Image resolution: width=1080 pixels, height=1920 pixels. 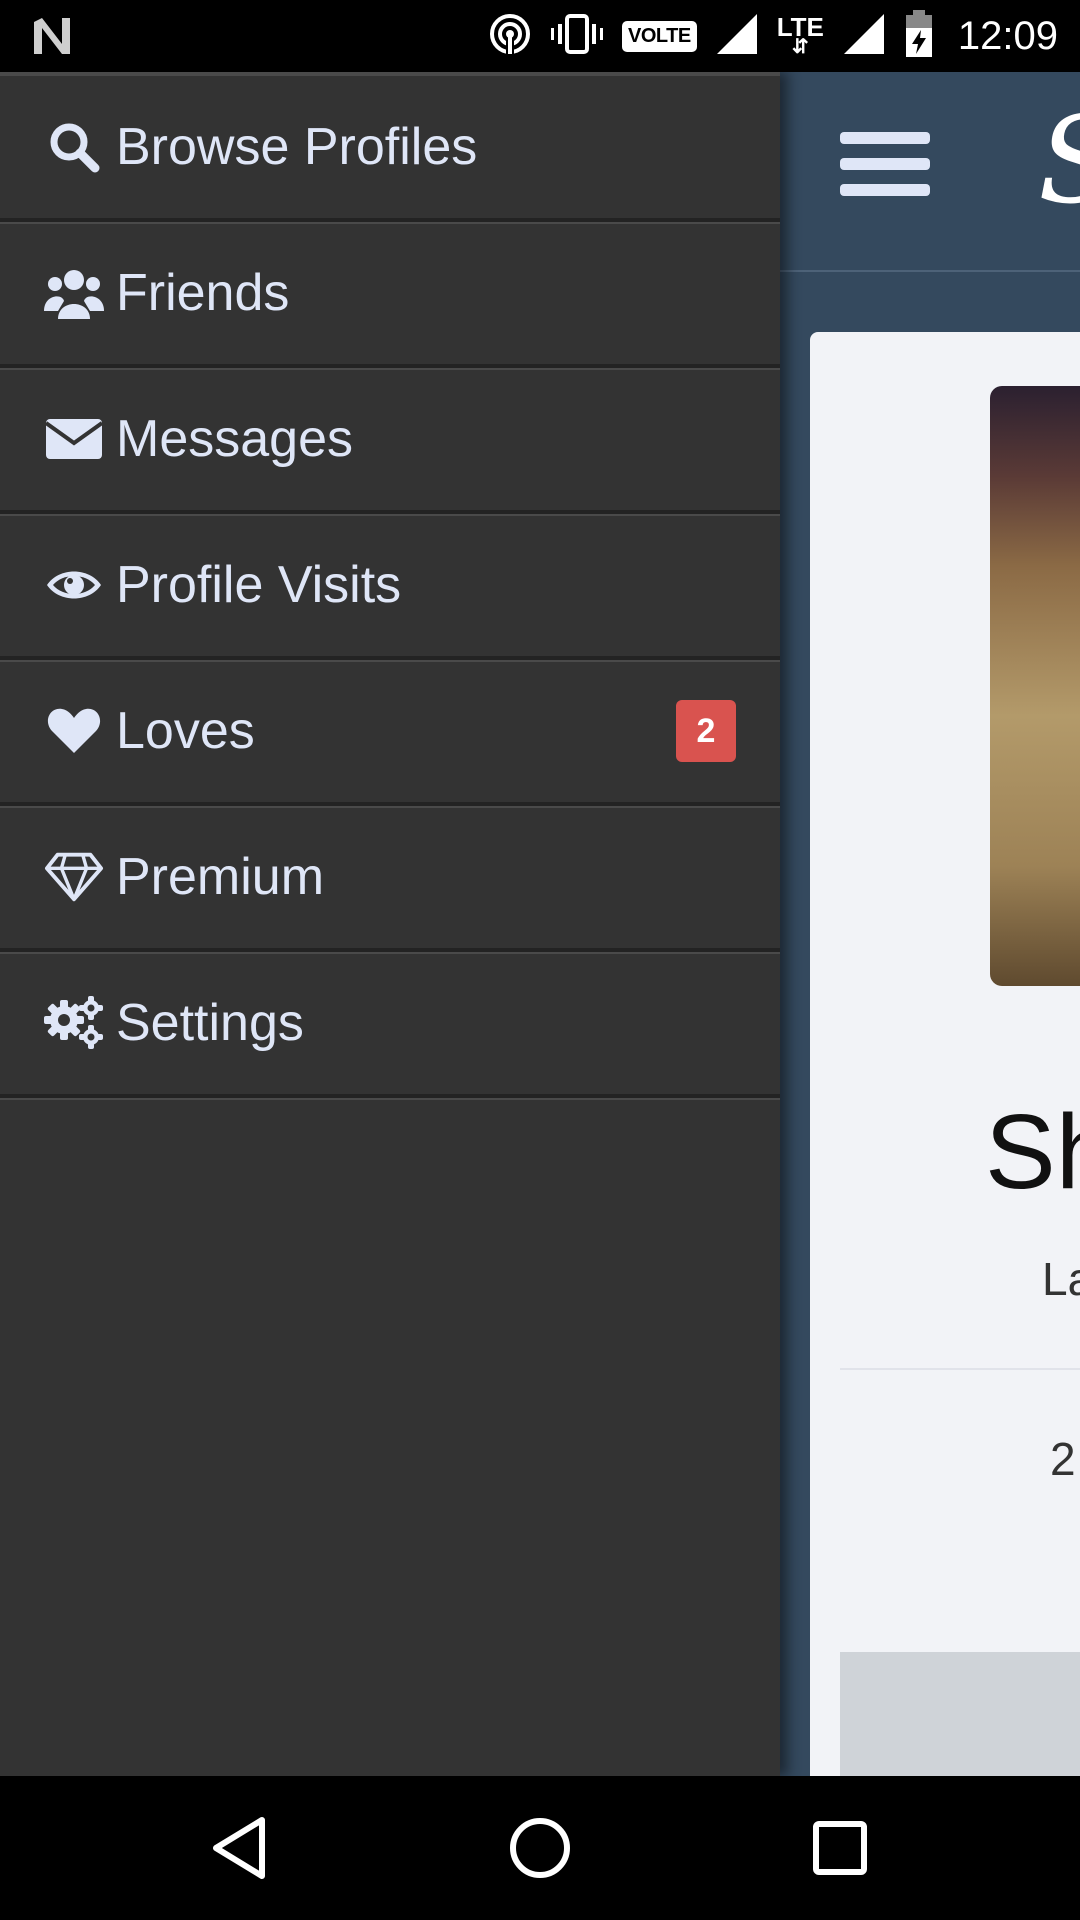 What do you see at coordinates (390, 1025) in the screenshot?
I see `drawer-item-settings: Settings` at bounding box center [390, 1025].